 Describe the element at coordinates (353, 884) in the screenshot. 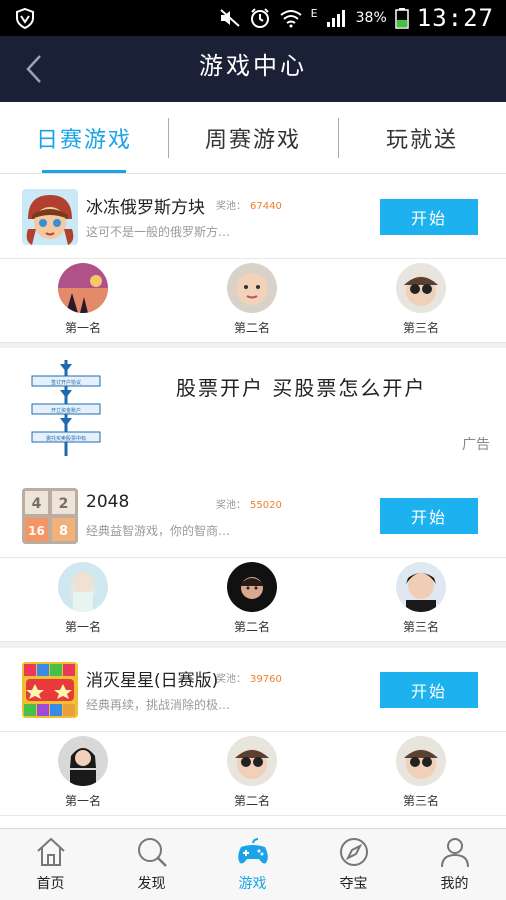

I see `nav-treasure-label: 夺宝` at that location.